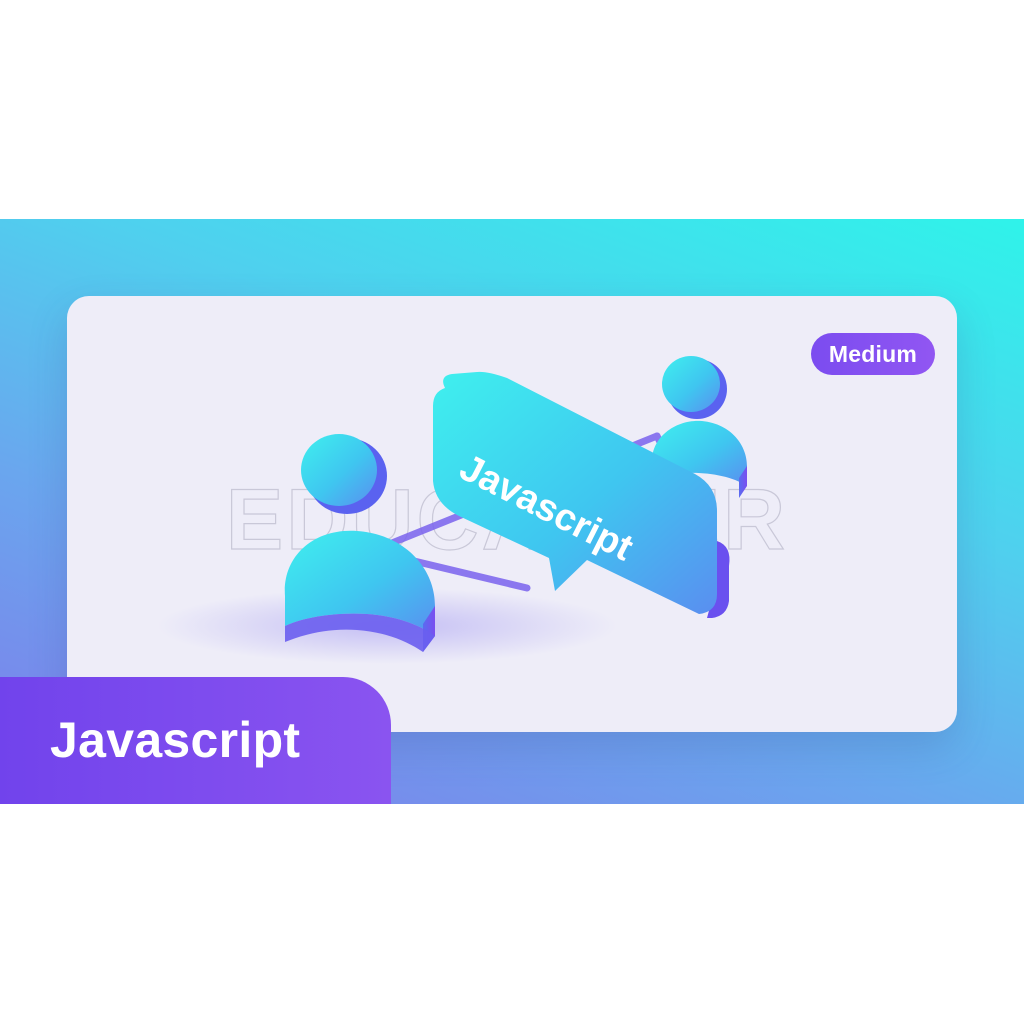 The width and height of the screenshot is (1024, 1024). What do you see at coordinates (872, 354) in the screenshot?
I see `difficulty-badge: Medium` at bounding box center [872, 354].